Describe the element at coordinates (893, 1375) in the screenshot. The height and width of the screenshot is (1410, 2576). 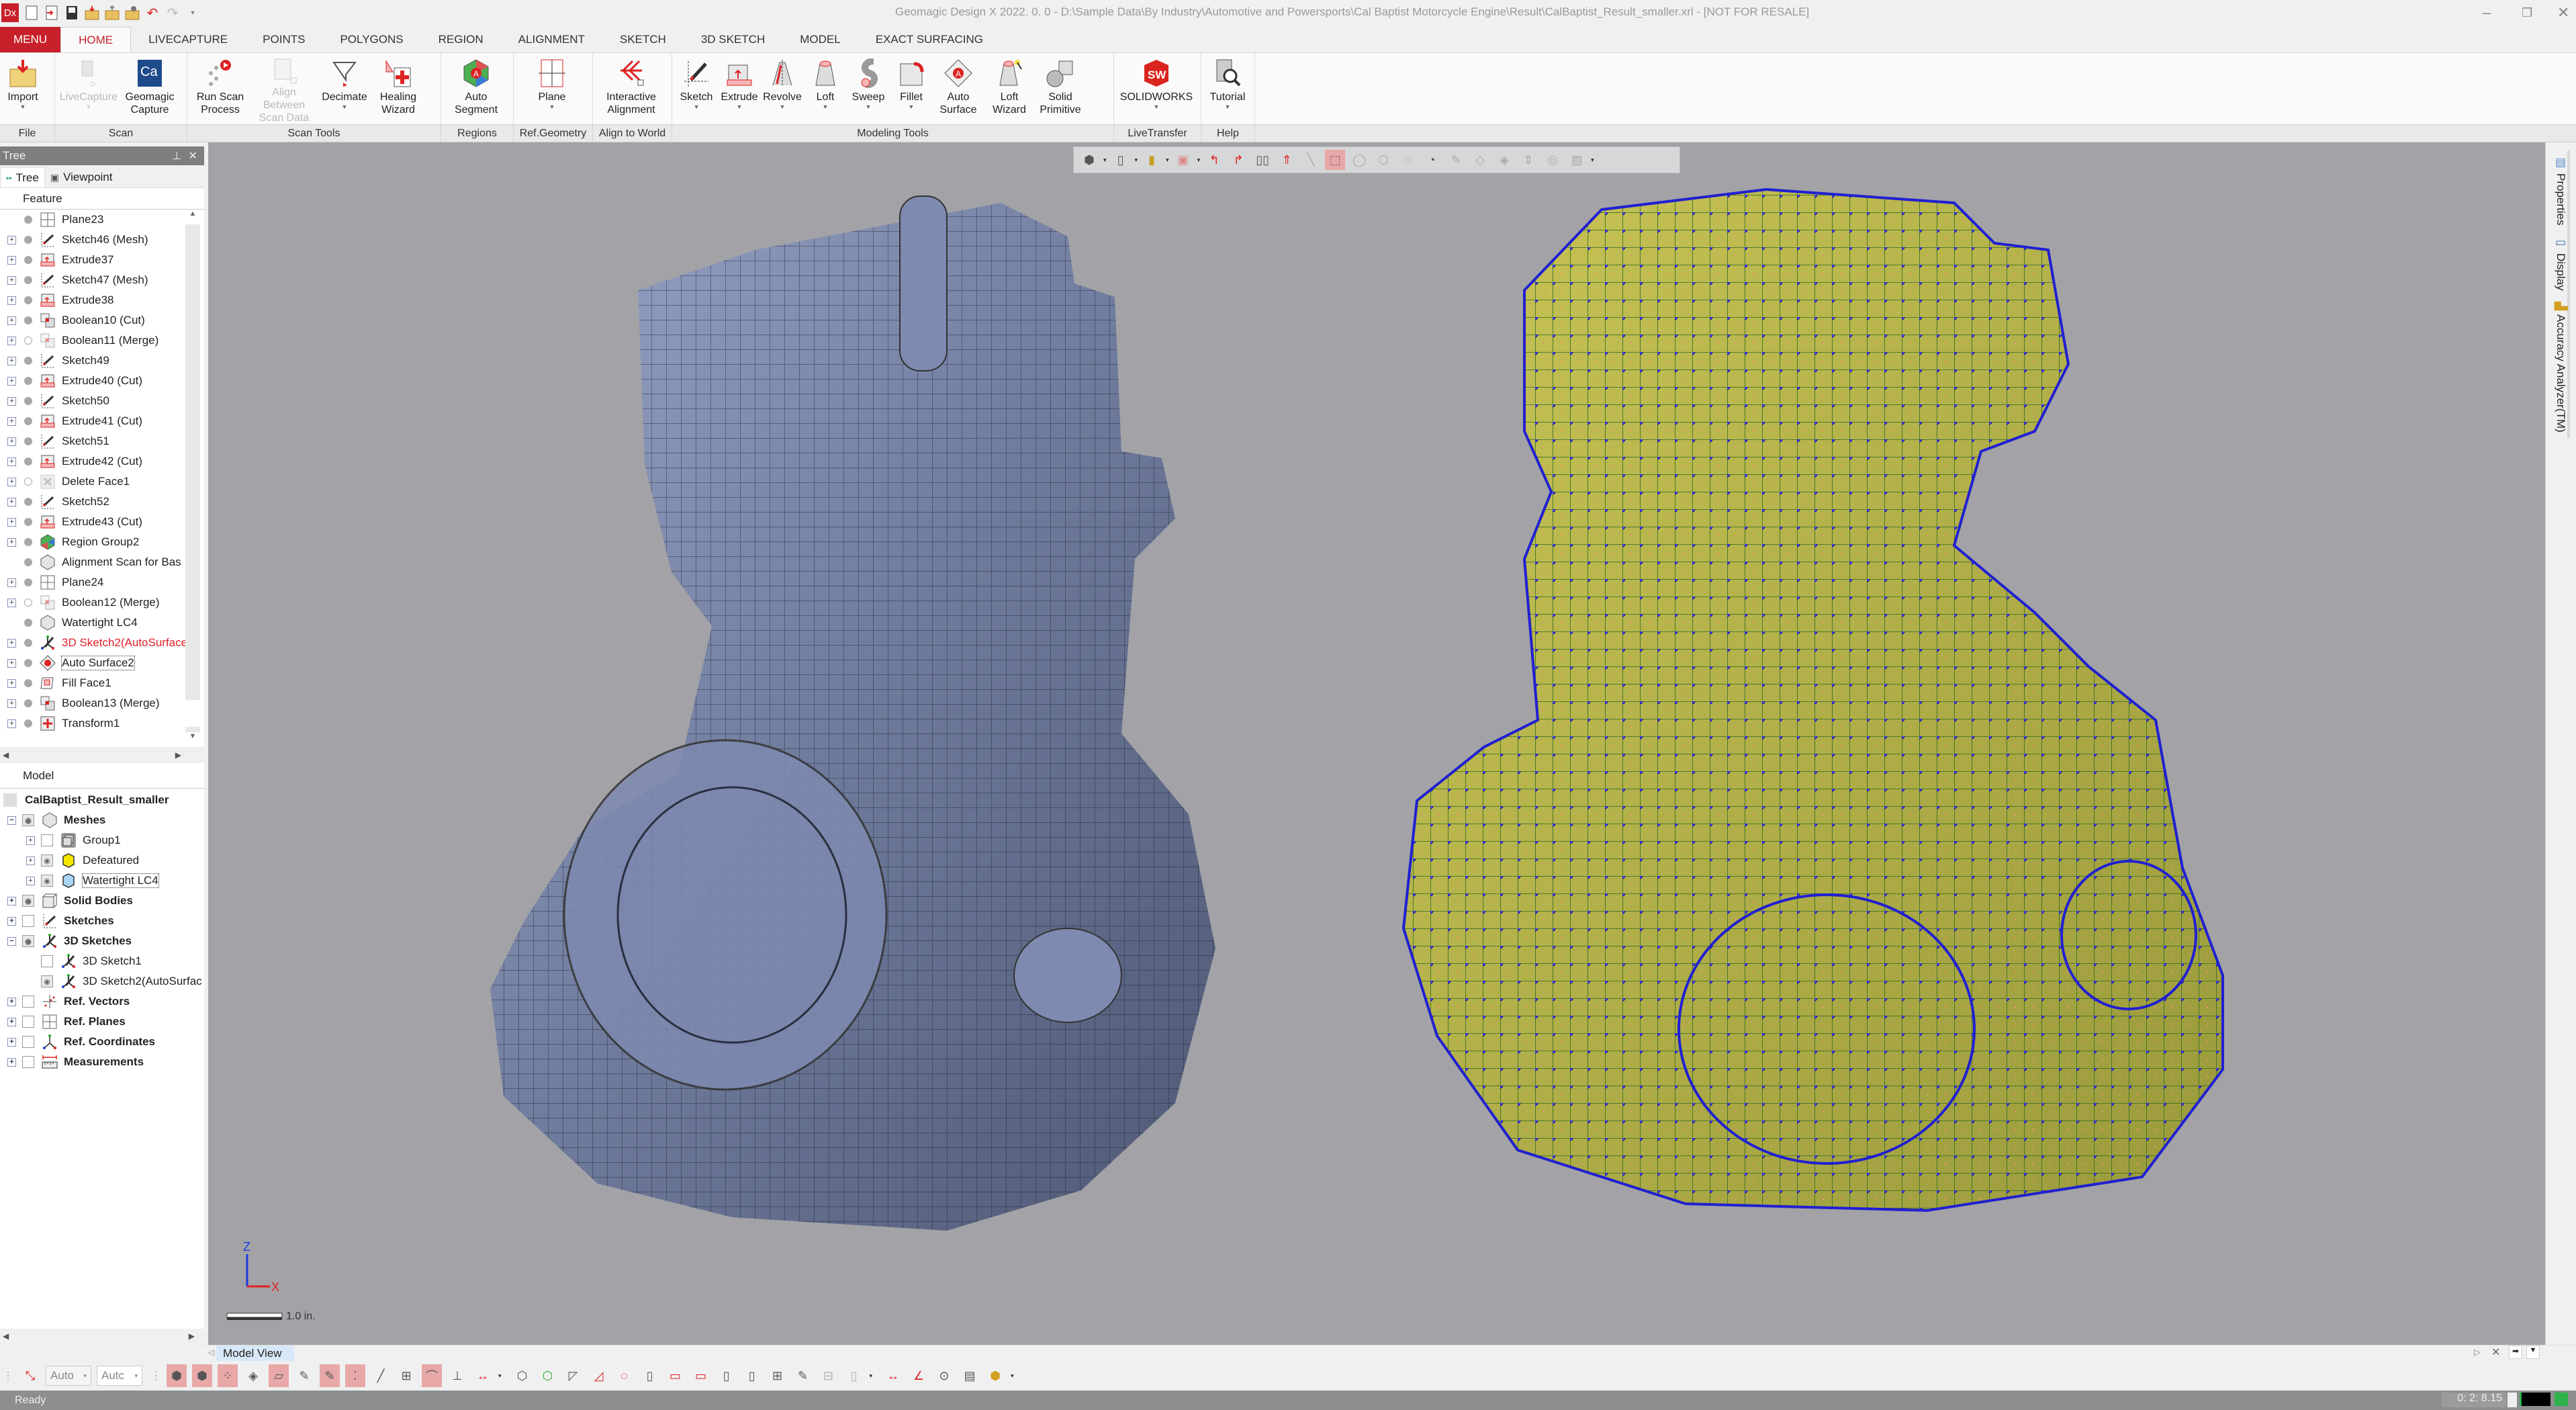
I see `measure-distance-icon: ↔` at that location.